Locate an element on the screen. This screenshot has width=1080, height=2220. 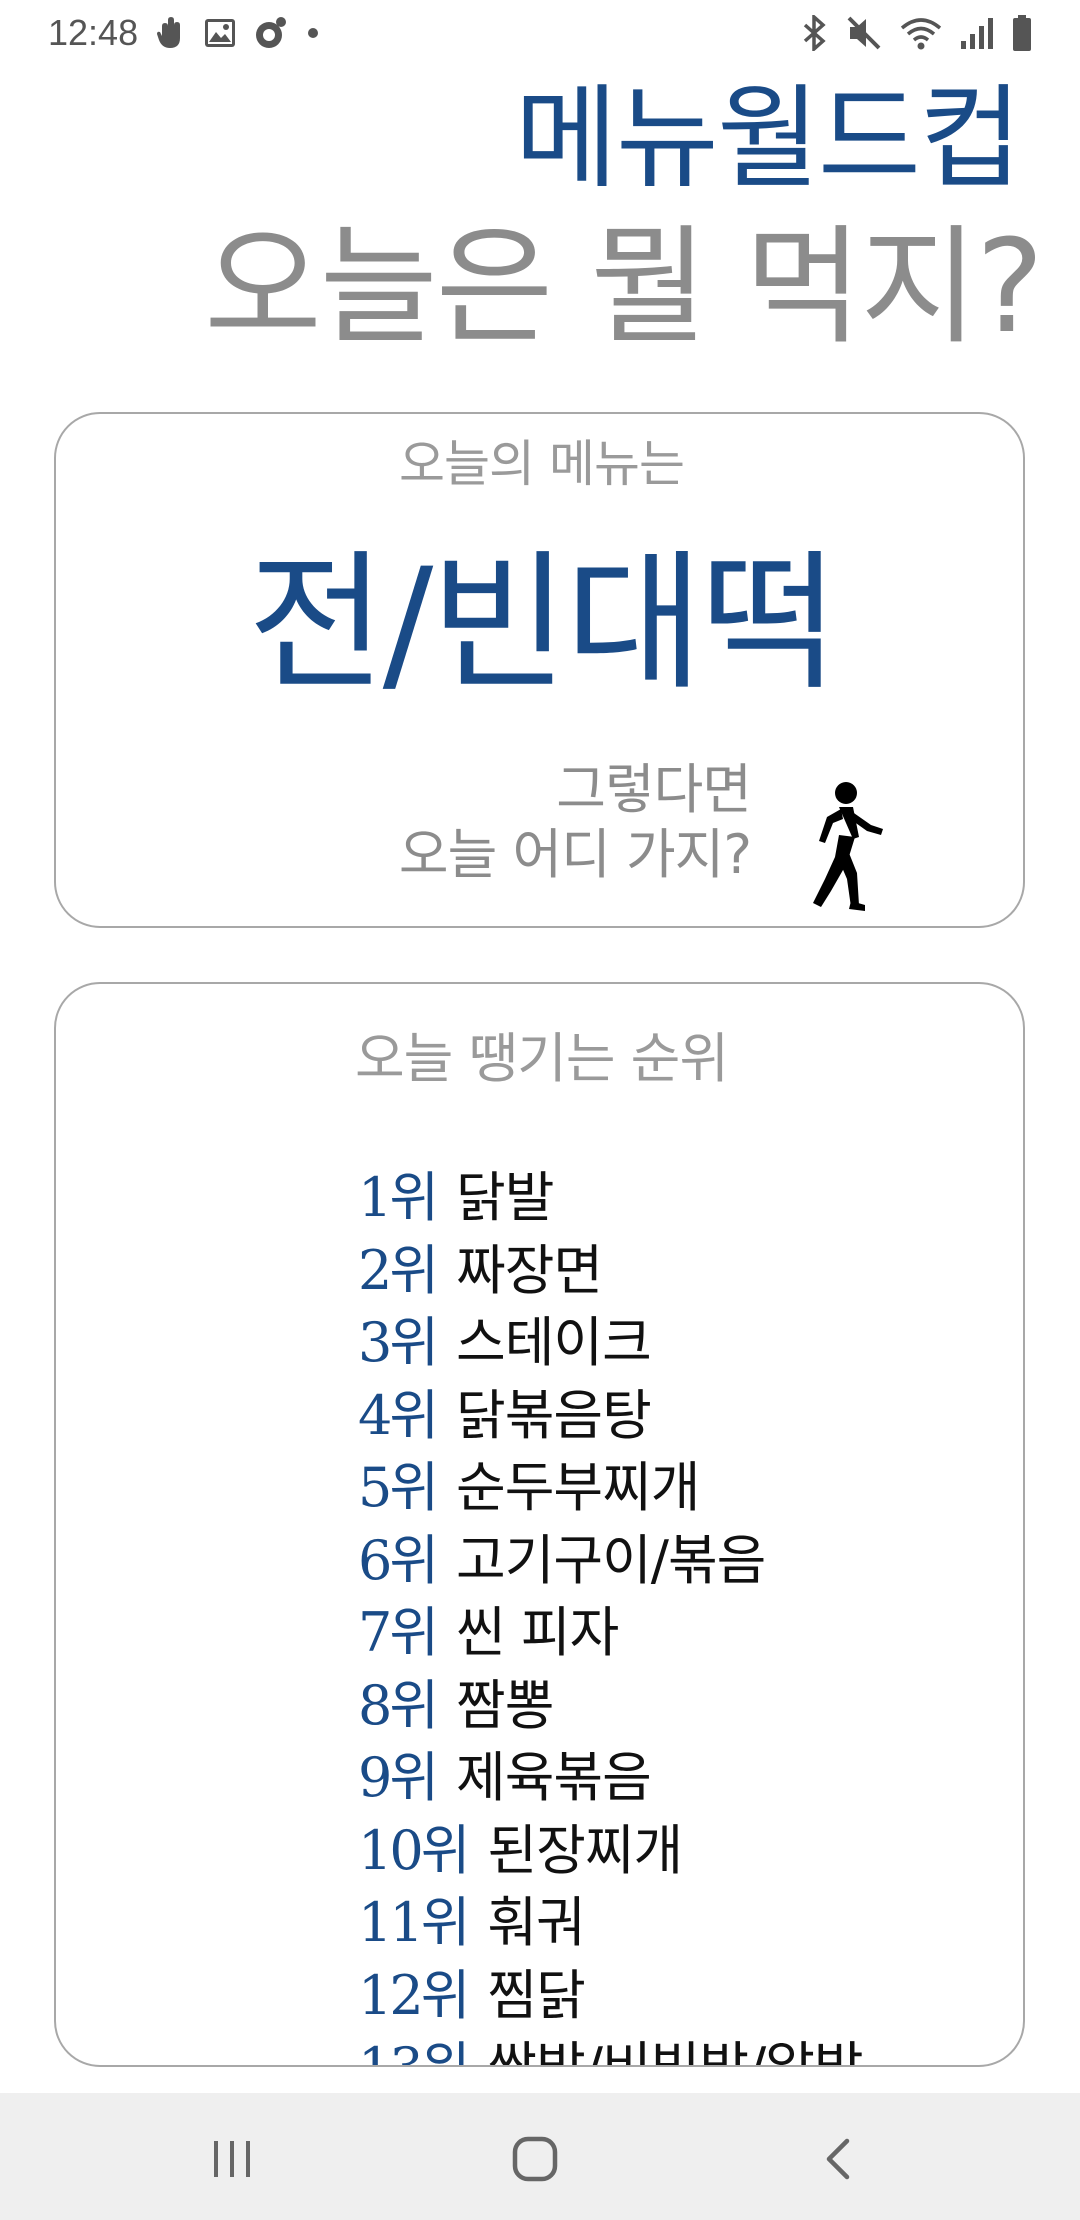
home-button is located at coordinates (535, 2159).